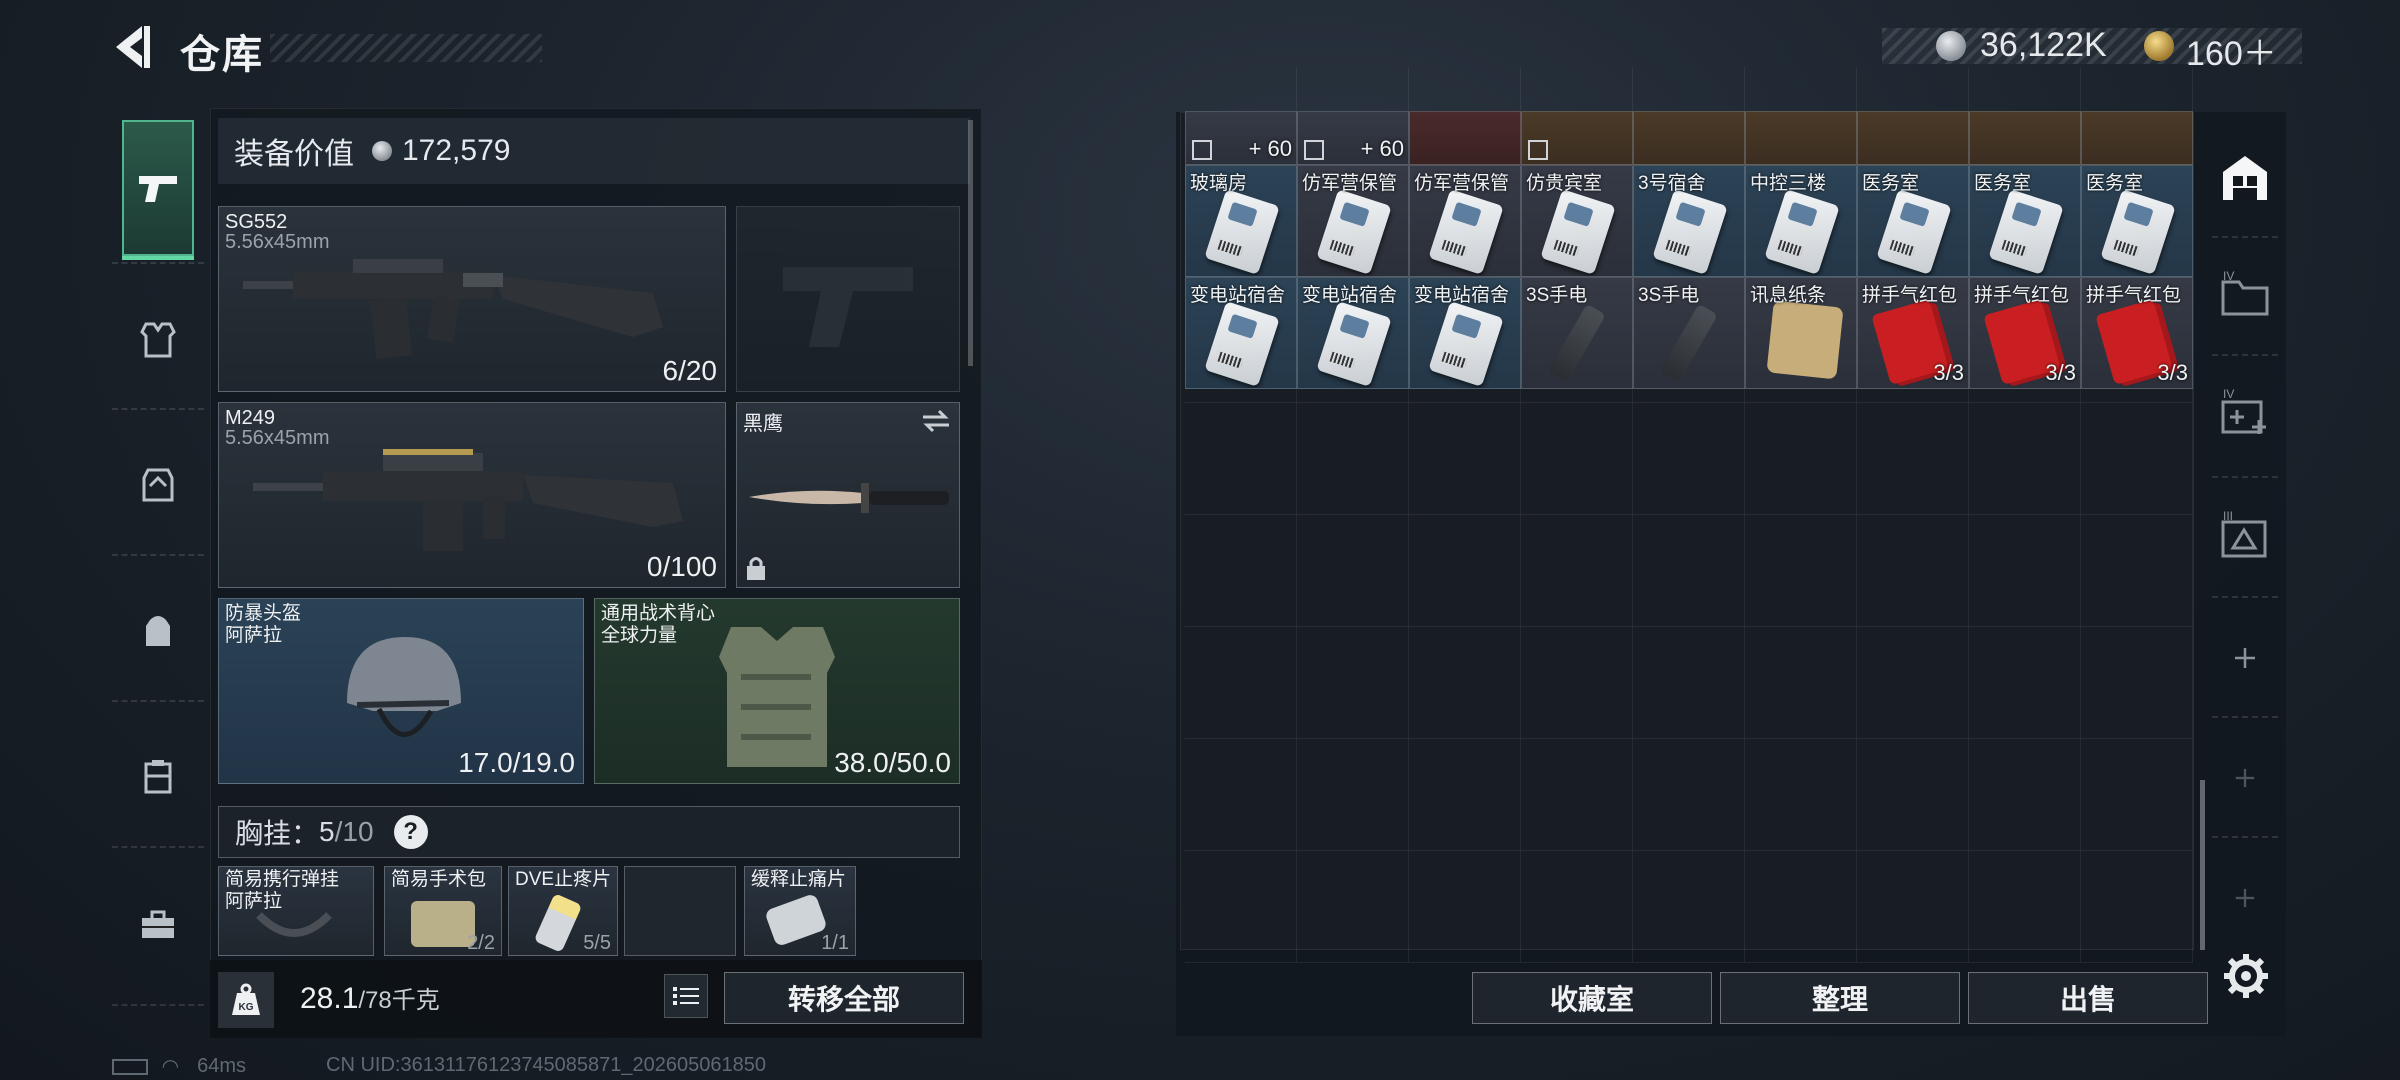 This screenshot has height=1080, width=2400. What do you see at coordinates (680, 911) in the screenshot?
I see `chest-item-4-empty` at bounding box center [680, 911].